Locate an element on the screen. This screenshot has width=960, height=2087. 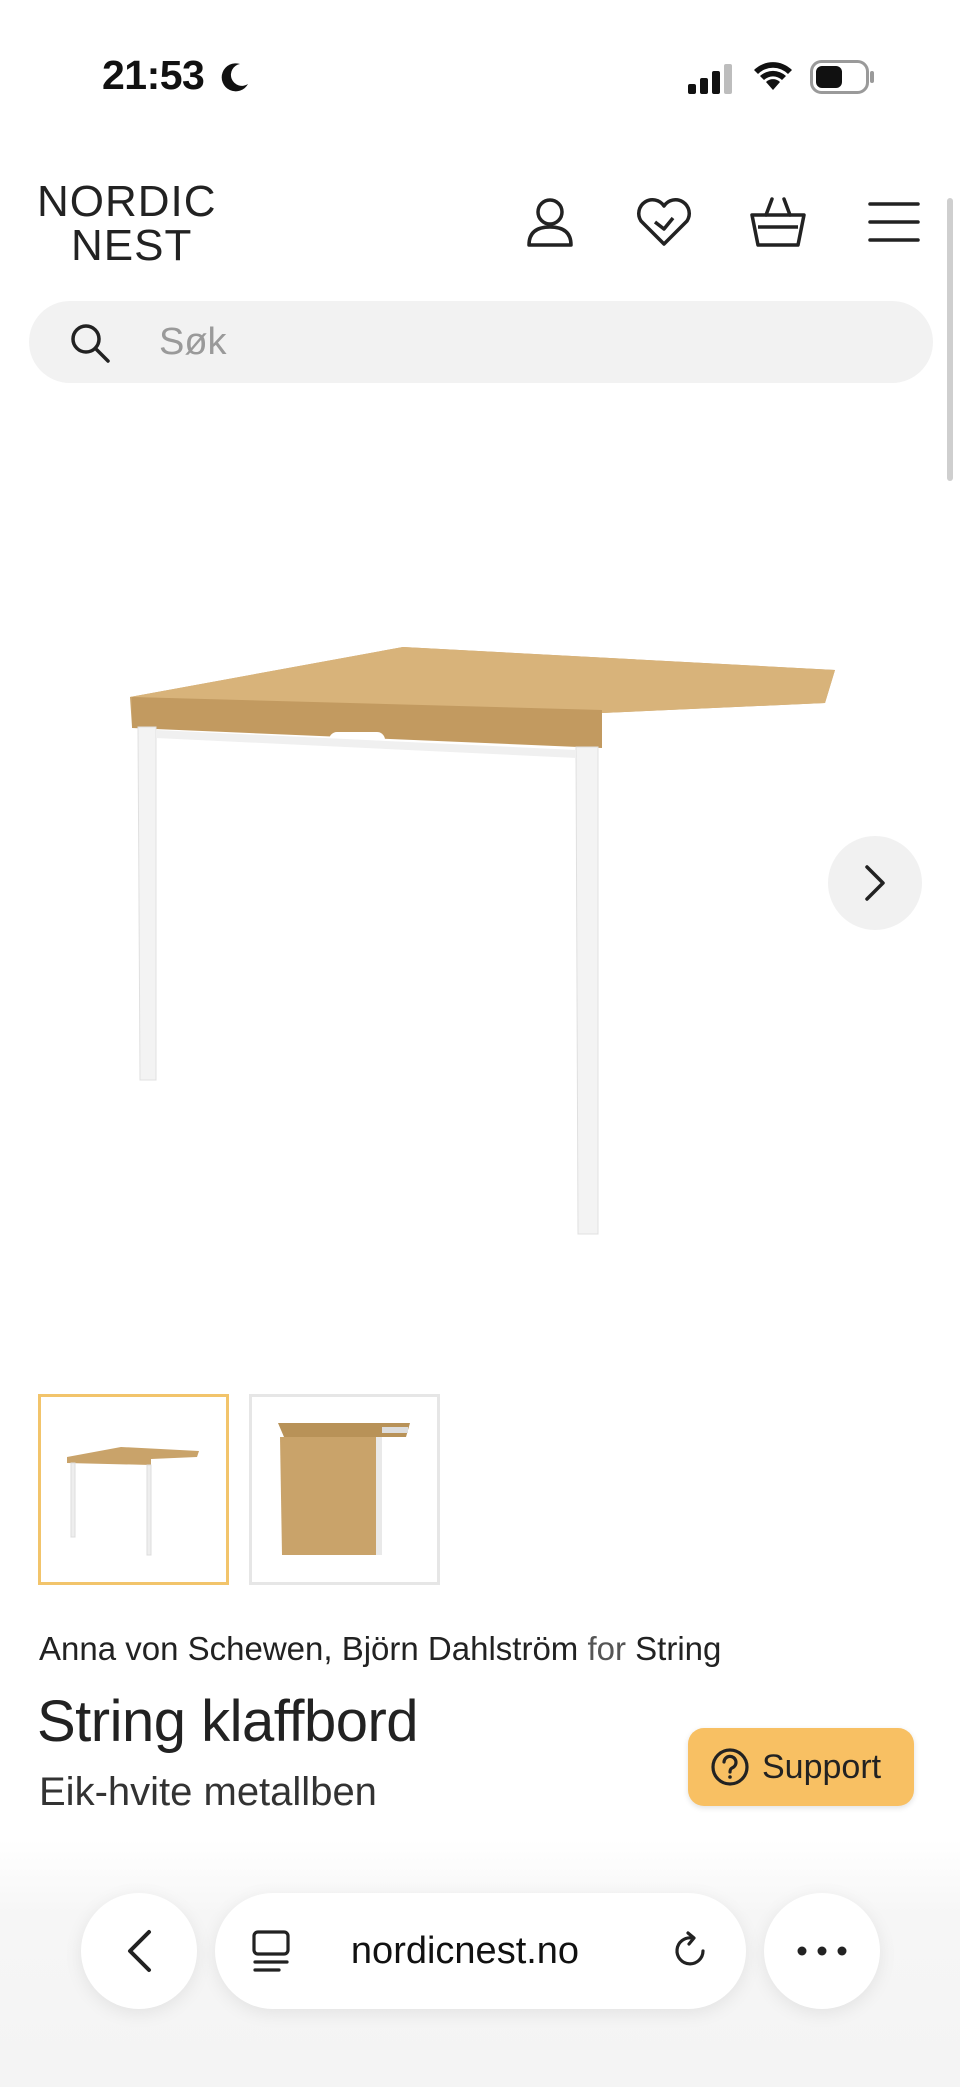
brand-link: String is located at coordinates (678, 1648).